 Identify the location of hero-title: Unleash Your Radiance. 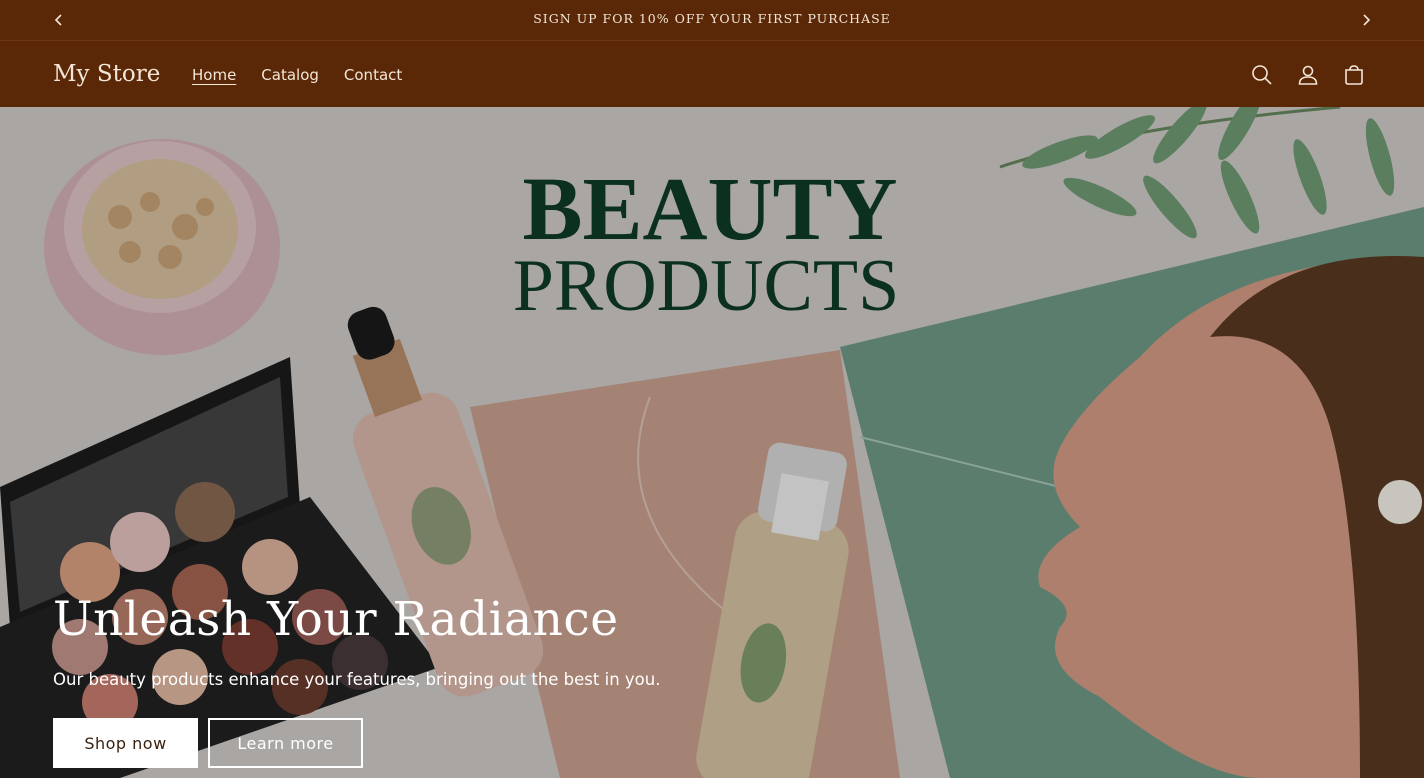
(336, 619).